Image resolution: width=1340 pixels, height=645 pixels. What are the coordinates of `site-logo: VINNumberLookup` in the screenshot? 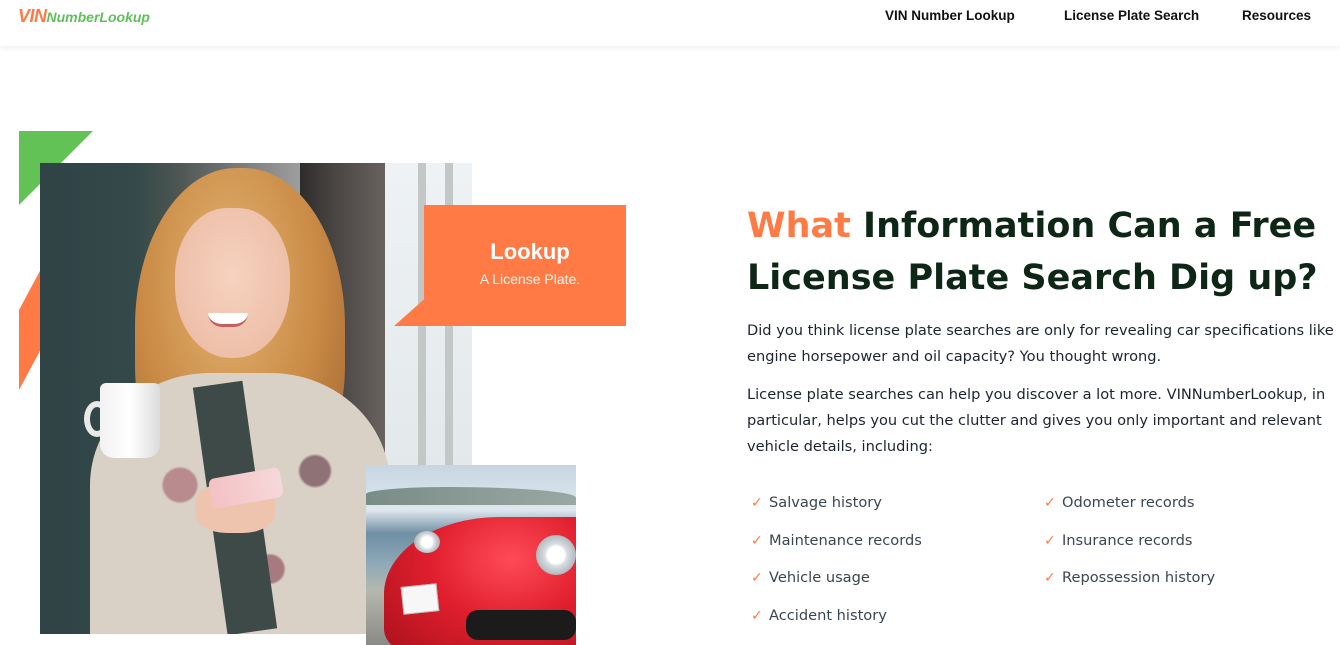 It's located at (84, 16).